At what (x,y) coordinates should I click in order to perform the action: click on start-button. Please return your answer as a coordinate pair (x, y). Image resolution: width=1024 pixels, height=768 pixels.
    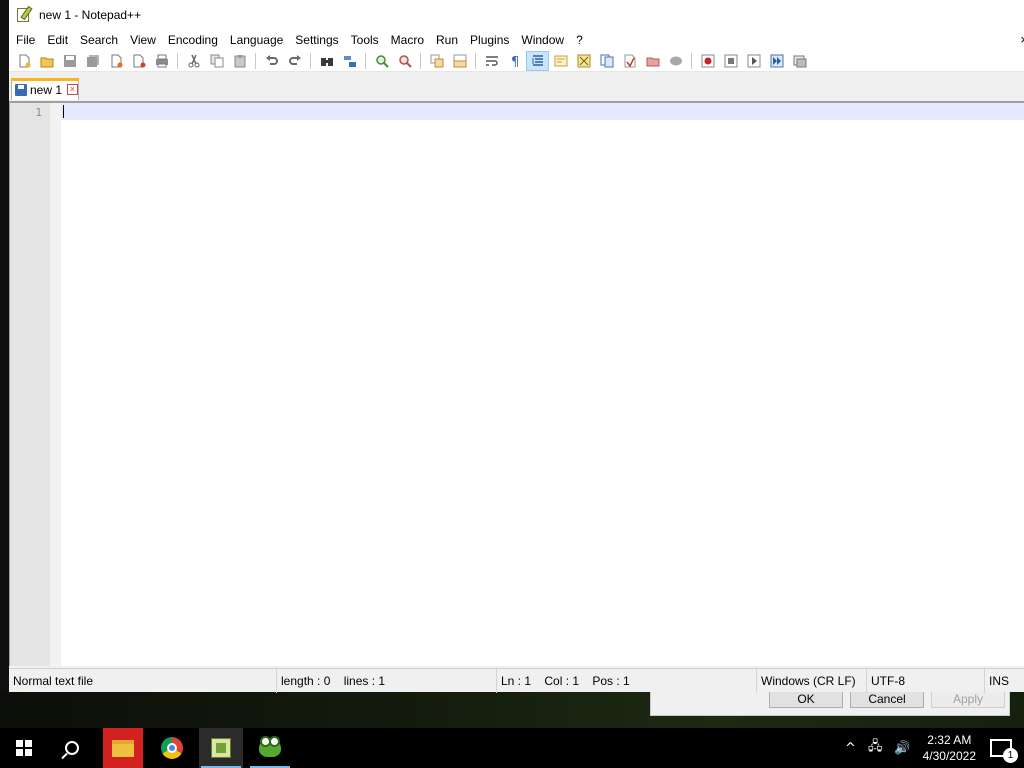
    Looking at the image, I should click on (24, 748).